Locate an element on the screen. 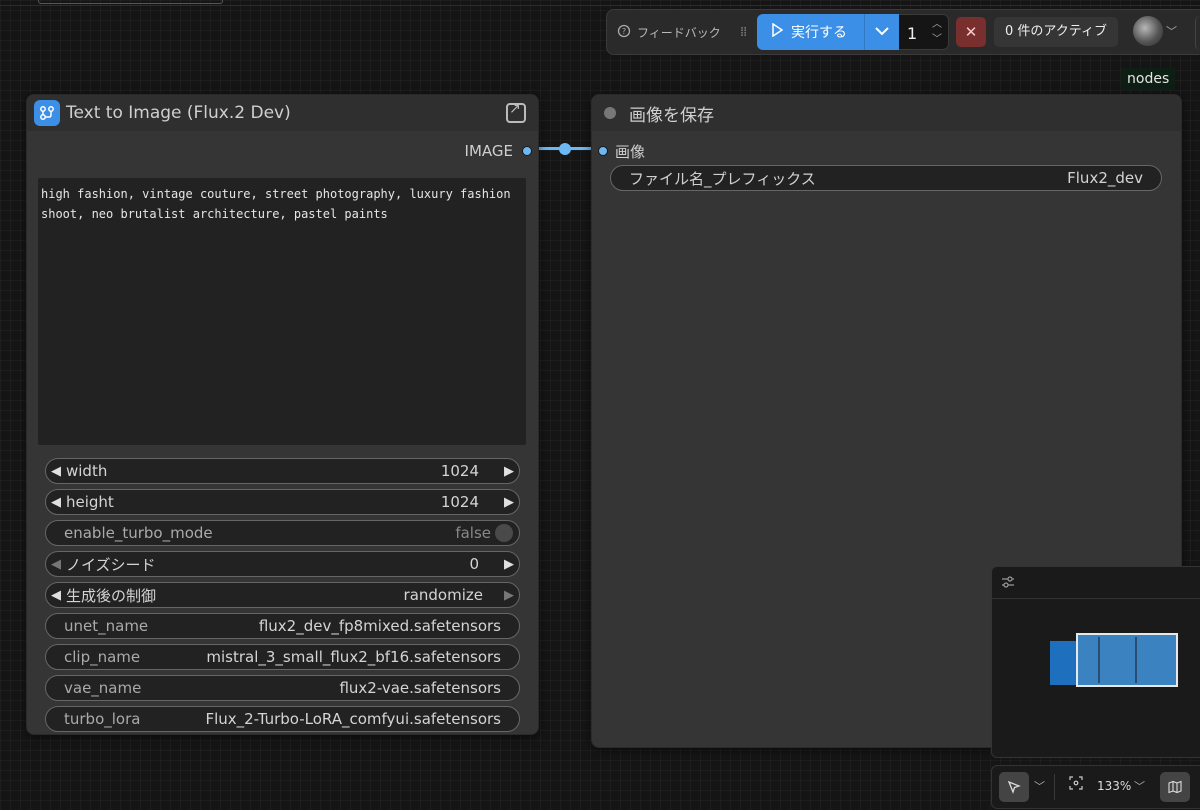  widget-label: ファイル名_プレフィックス is located at coordinates (722, 178).